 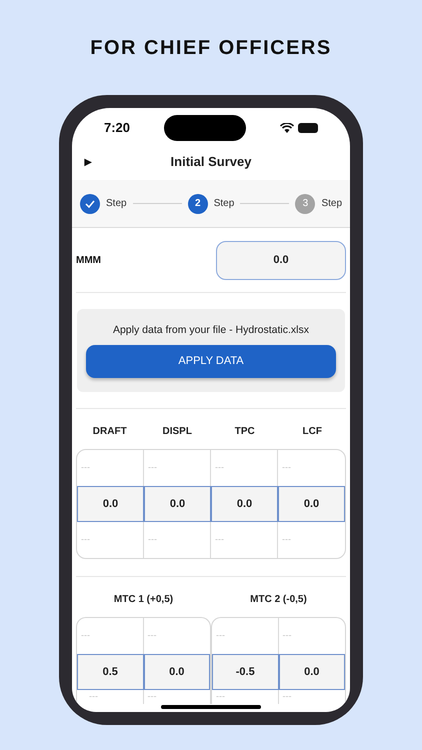 I want to click on table-cell: -0.5, so click(x=245, y=672).